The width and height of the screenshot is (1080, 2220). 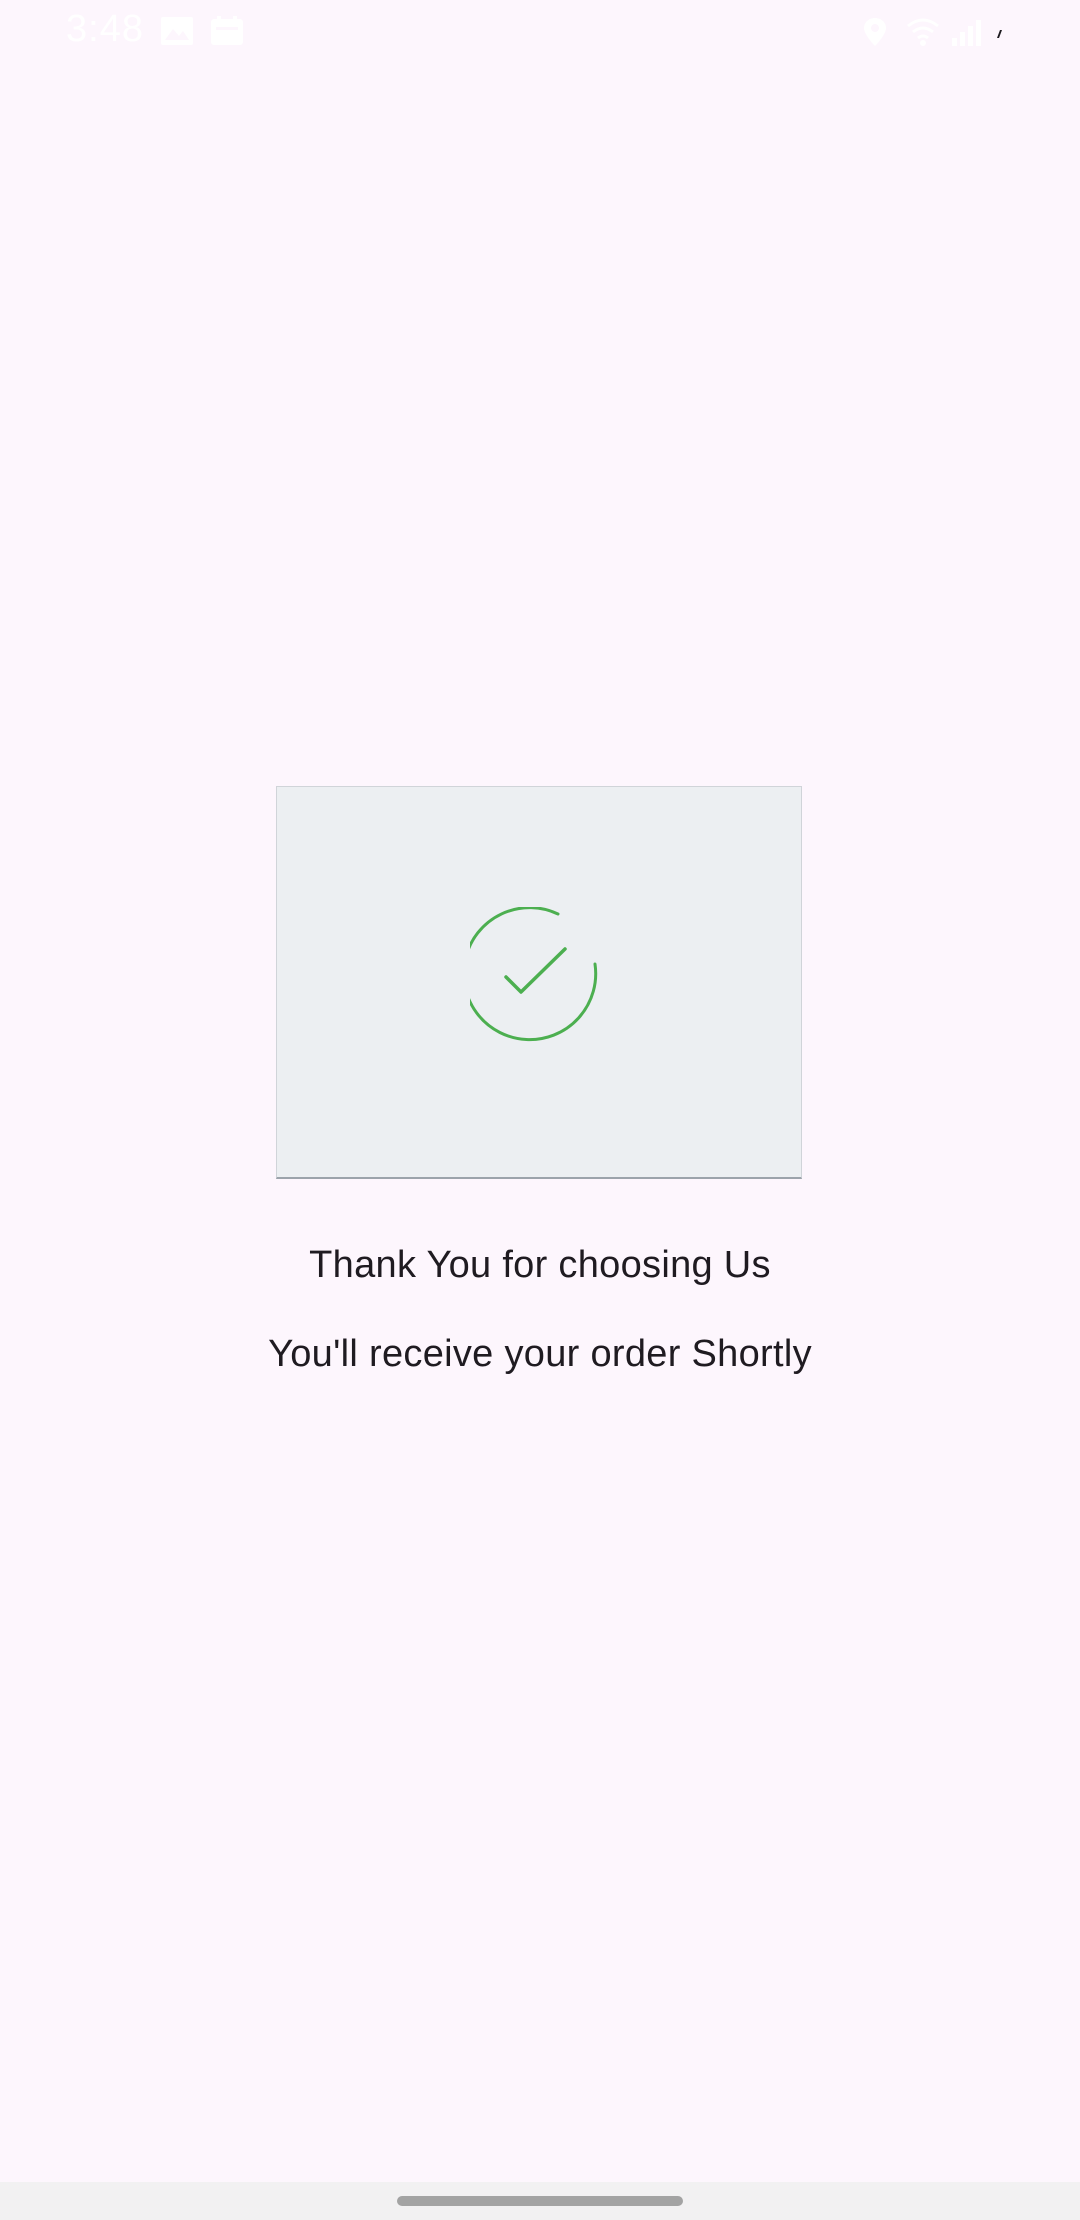 I want to click on battery-icon, so click(x=1009, y=32).